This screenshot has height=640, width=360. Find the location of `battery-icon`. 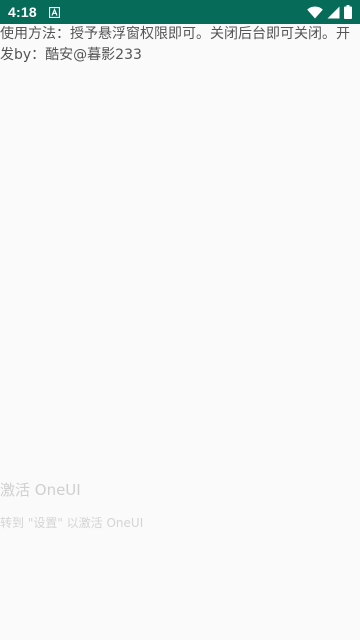

battery-icon is located at coordinates (348, 12).